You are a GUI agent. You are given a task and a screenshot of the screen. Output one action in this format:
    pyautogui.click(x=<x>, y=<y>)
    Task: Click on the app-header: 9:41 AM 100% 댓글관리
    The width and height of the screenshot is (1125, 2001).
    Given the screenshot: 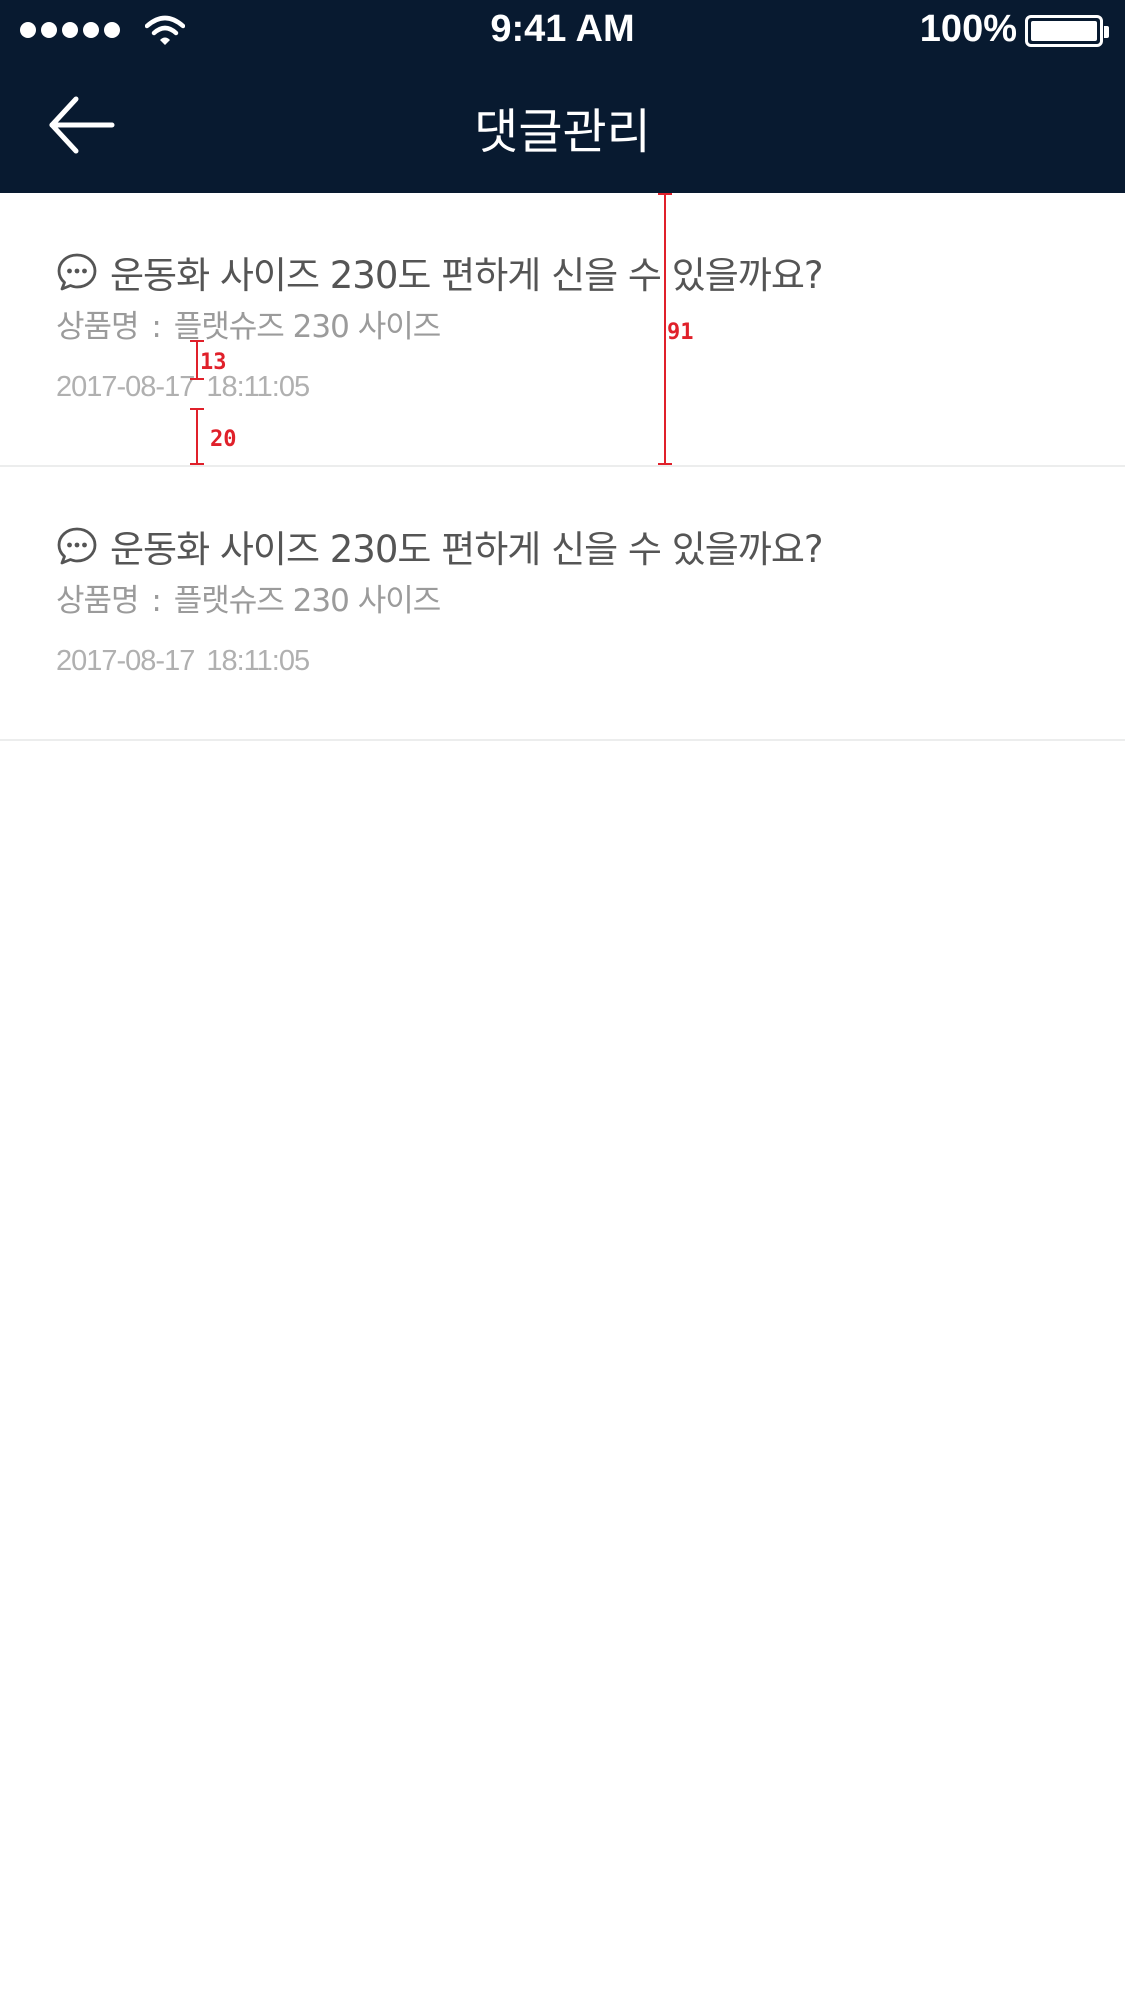 What is the action you would take?
    pyautogui.click(x=562, y=96)
    